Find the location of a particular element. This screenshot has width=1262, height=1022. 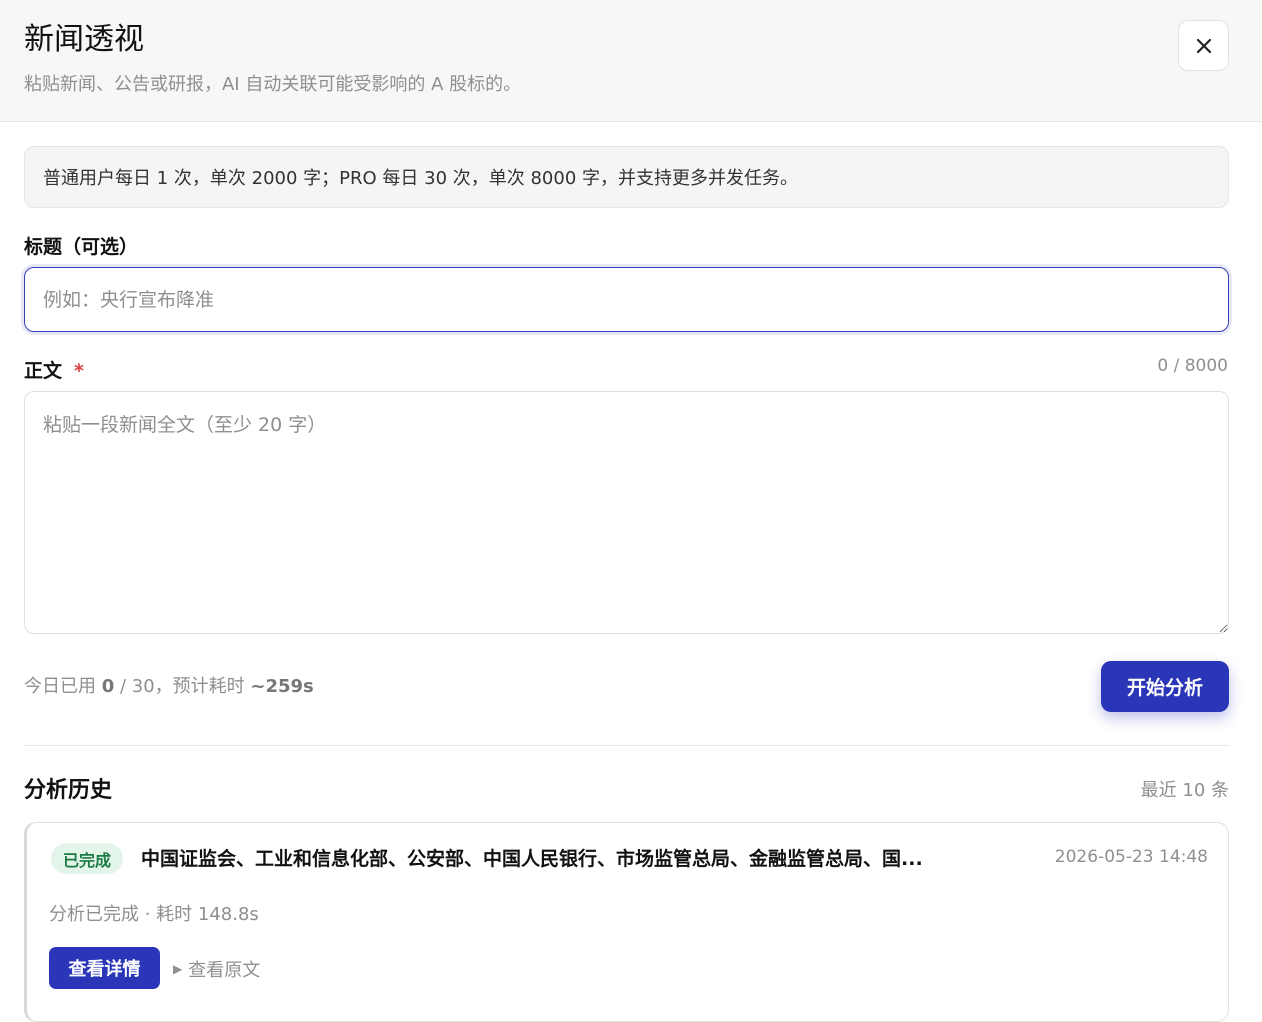

history-count: 最近 10 条 is located at coordinates (1184, 790).